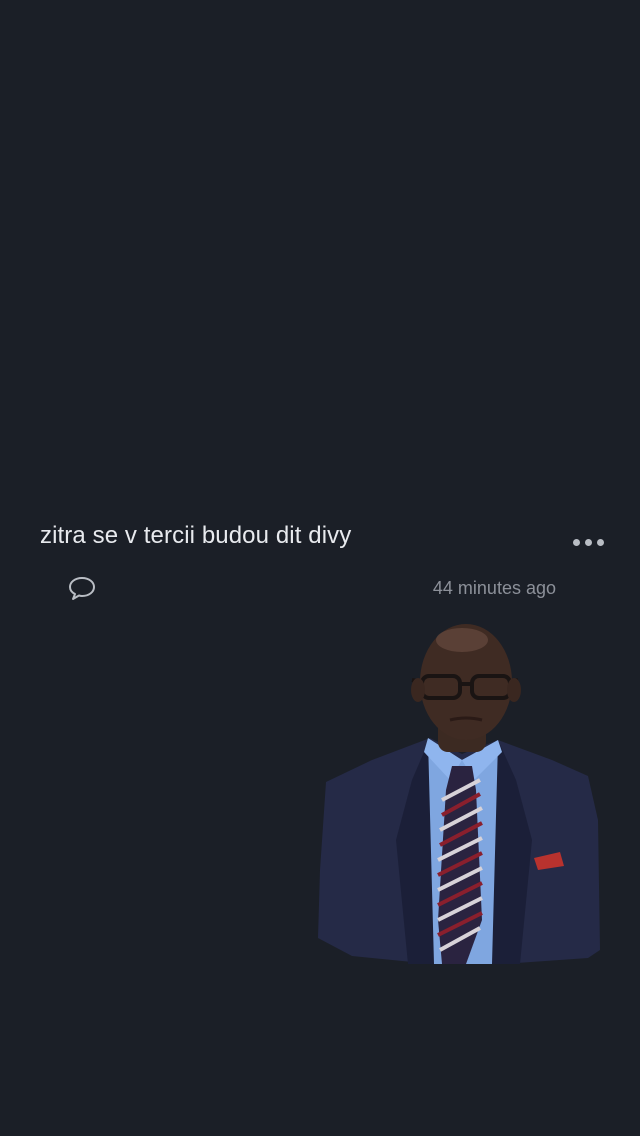 This screenshot has width=640, height=1136. I want to click on more-options-button, so click(588, 542).